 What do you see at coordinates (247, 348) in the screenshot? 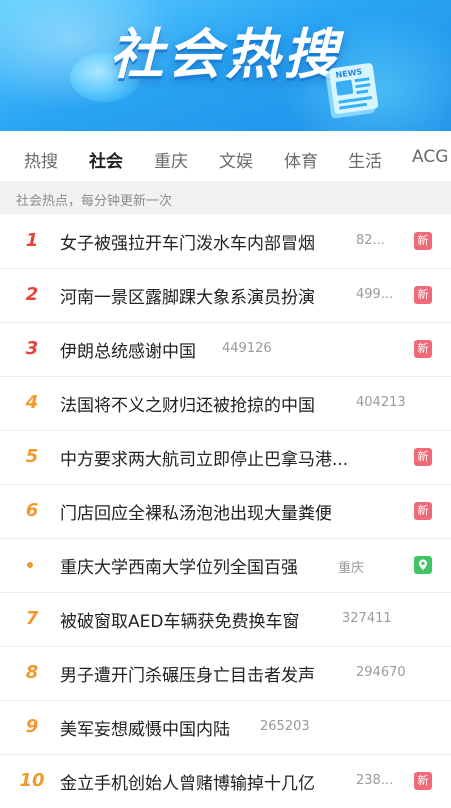
I see `item-count: 449126` at bounding box center [247, 348].